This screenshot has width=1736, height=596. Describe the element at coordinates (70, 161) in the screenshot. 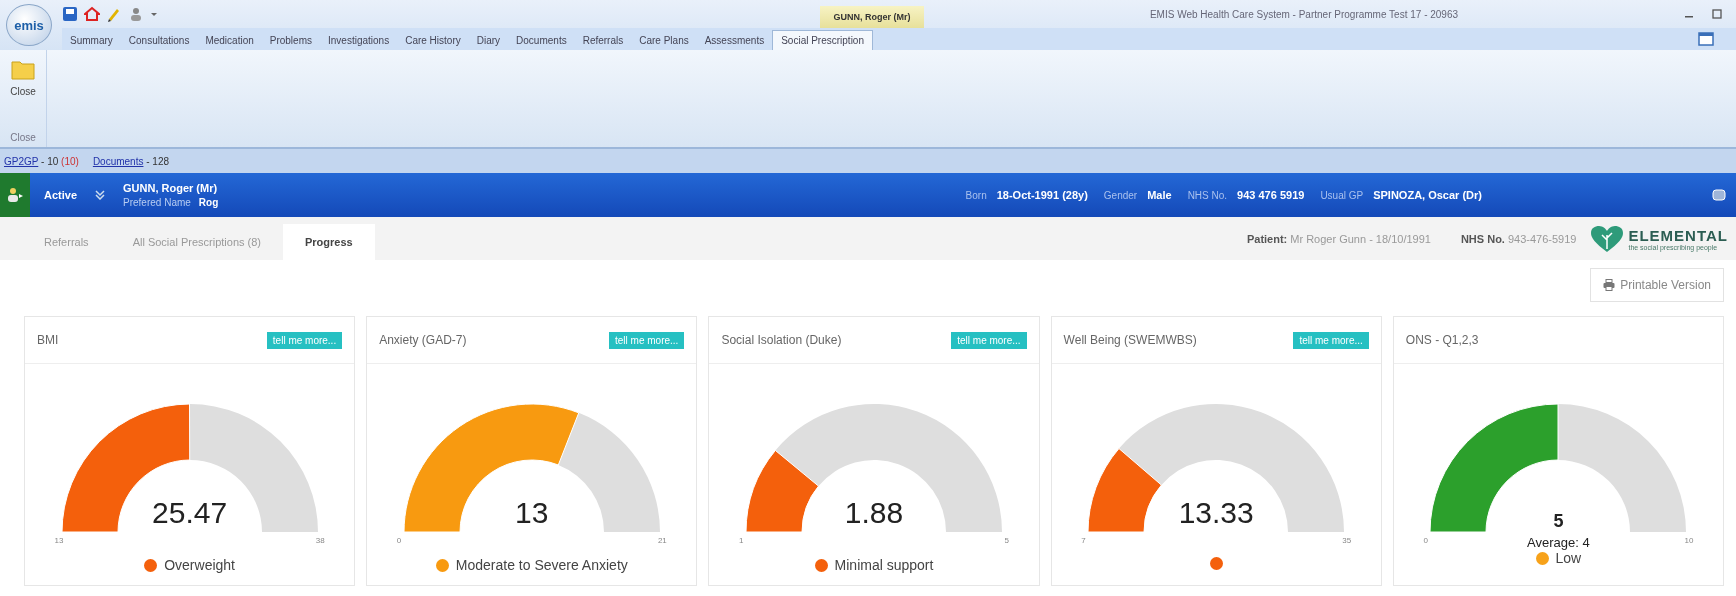

I see `alert-count: (10)` at that location.